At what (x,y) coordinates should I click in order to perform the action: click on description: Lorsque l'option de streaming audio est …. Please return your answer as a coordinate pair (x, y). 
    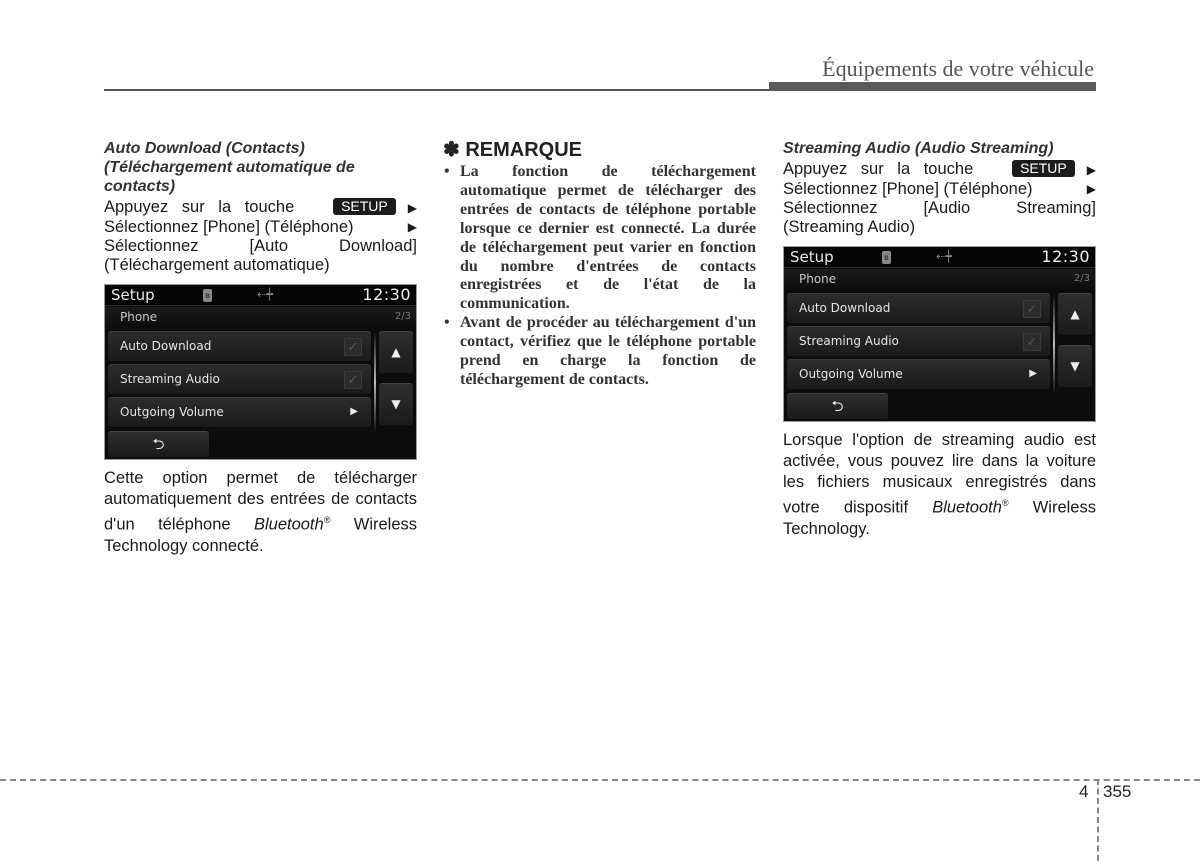
    Looking at the image, I should click on (939, 485).